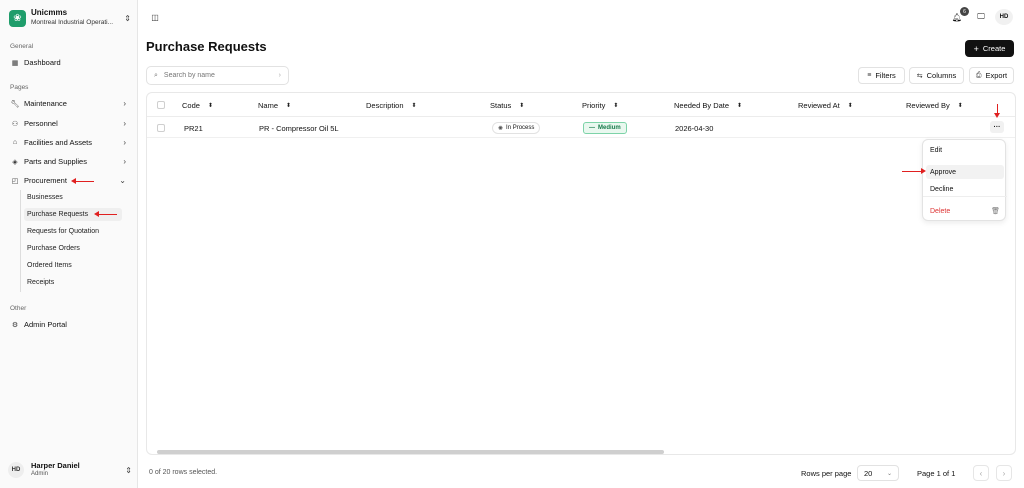 Image resolution: width=1024 pixels, height=488 pixels. What do you see at coordinates (15, 124) in the screenshot?
I see `users-icon: ⚇` at bounding box center [15, 124].